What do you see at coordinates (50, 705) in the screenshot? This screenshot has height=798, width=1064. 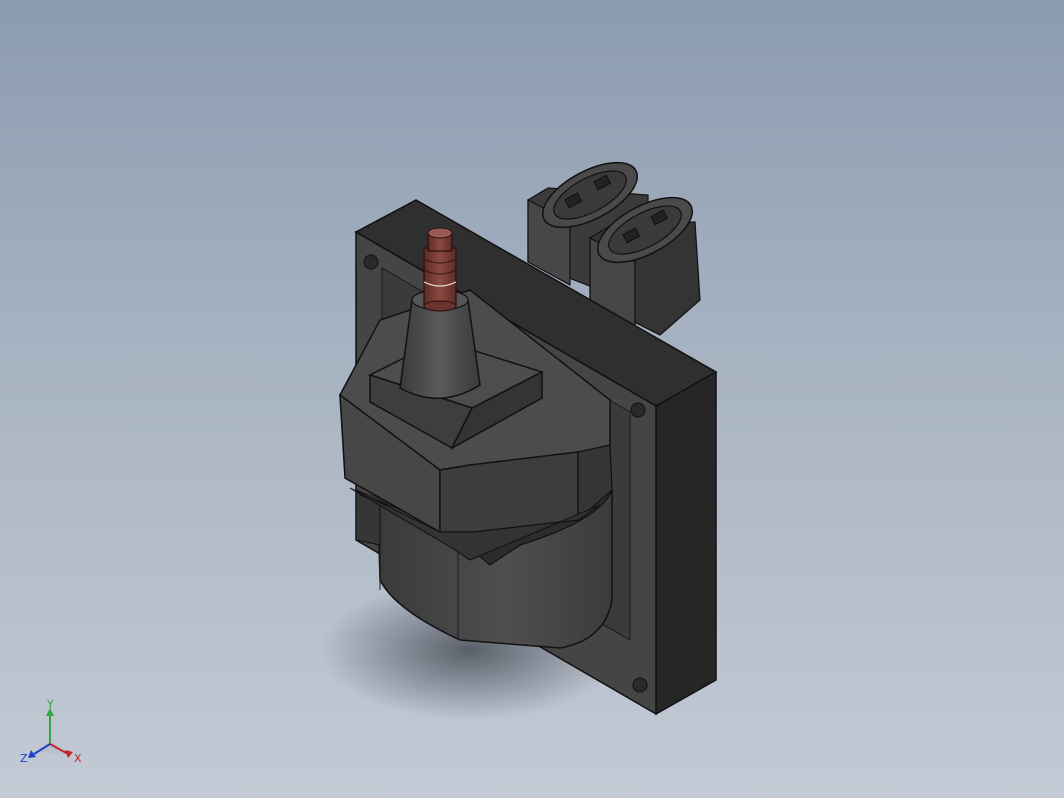 I see `y-axis-label: Y` at bounding box center [50, 705].